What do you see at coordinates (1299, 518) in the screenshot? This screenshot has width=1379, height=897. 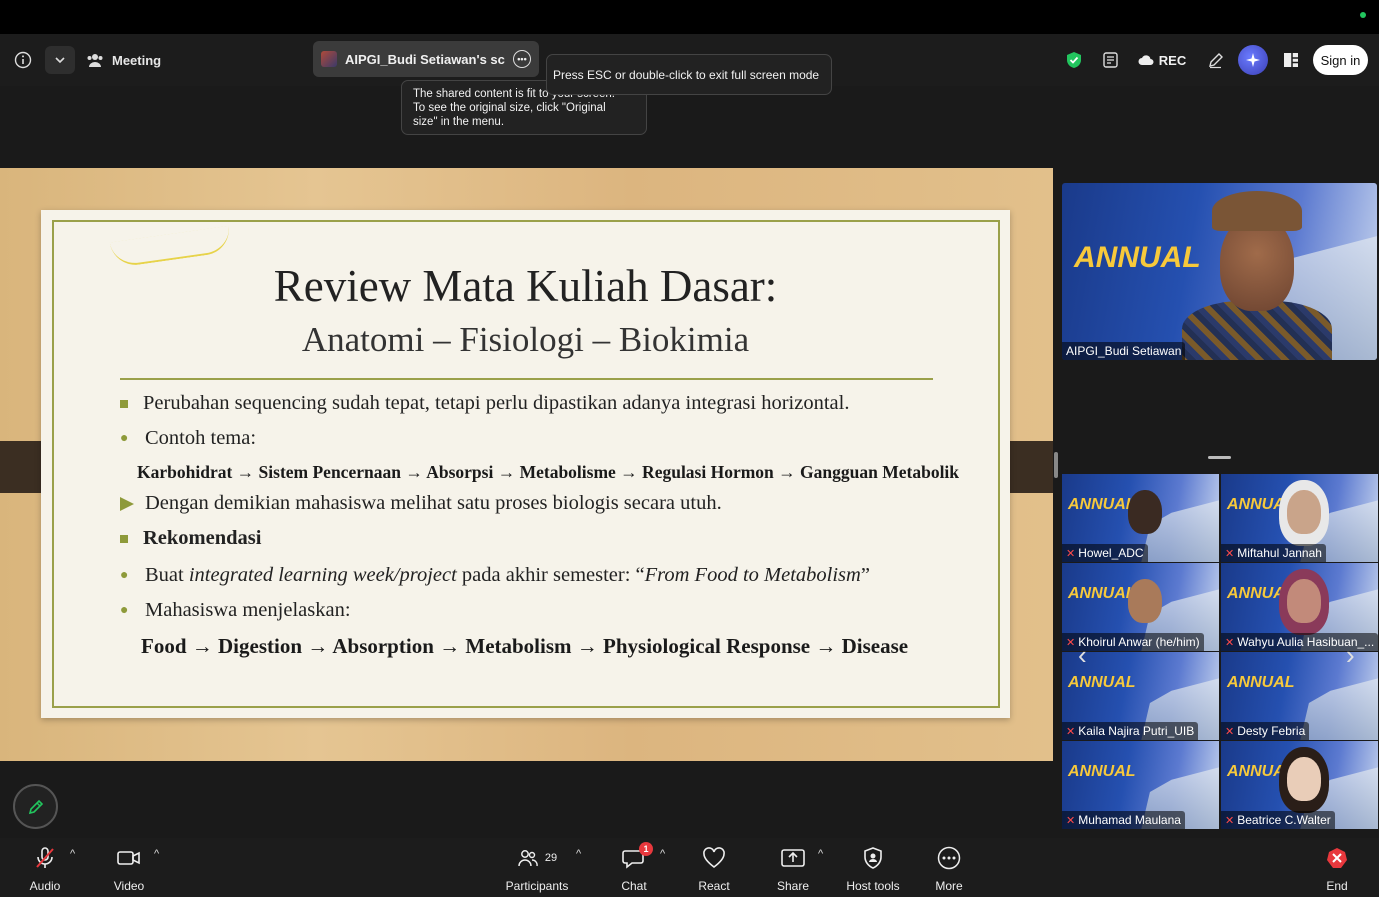 I see `participant-tile: ANNUAL ✕ Miftahul Jannah` at bounding box center [1299, 518].